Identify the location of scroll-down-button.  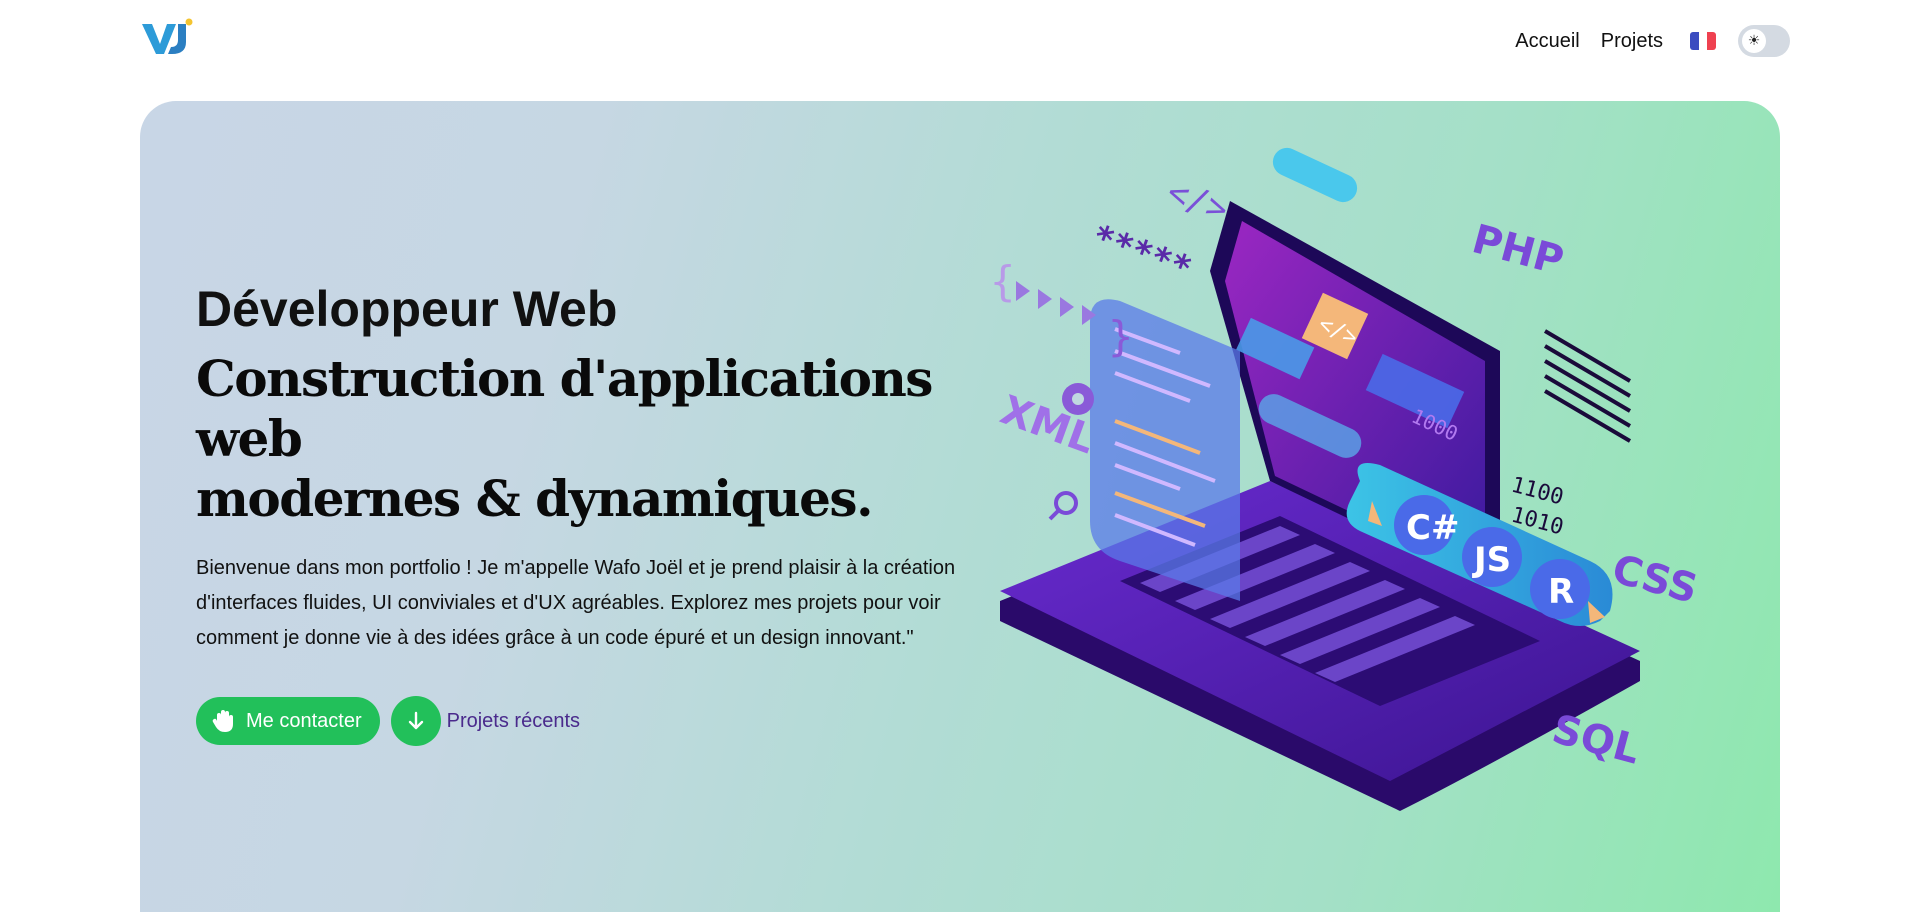
(415, 721).